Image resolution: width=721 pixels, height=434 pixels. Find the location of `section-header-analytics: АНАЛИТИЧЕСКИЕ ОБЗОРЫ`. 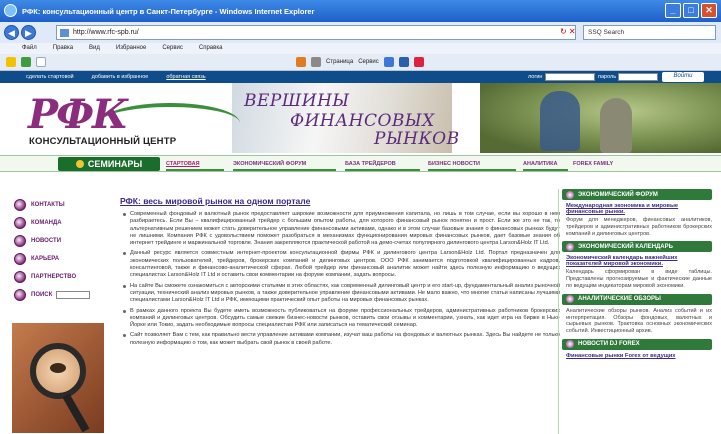

section-header-analytics: АНАЛИТИЧЕСКИЕ ОБЗОРЫ is located at coordinates (637, 299).